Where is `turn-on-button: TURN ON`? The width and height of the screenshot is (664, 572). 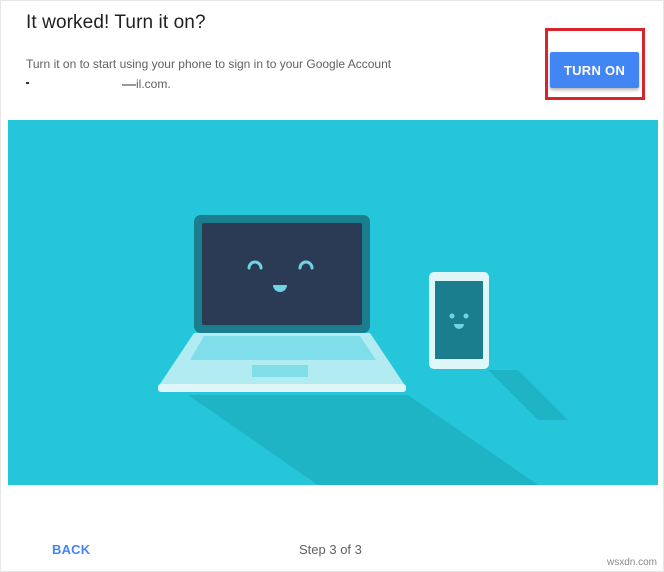 turn-on-button: TURN ON is located at coordinates (594, 70).